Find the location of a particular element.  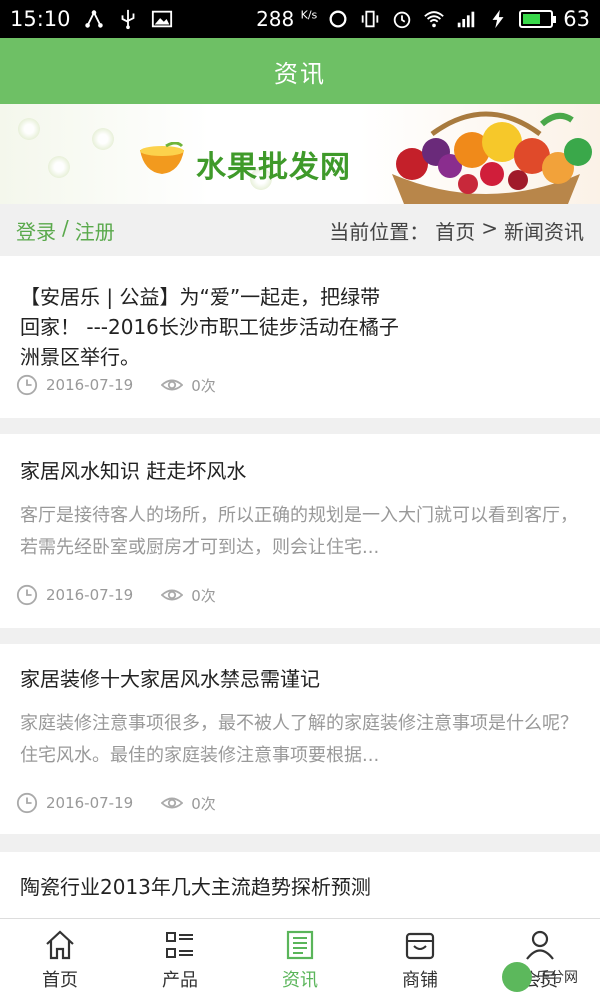

list-grid-icon is located at coordinates (179, 944).